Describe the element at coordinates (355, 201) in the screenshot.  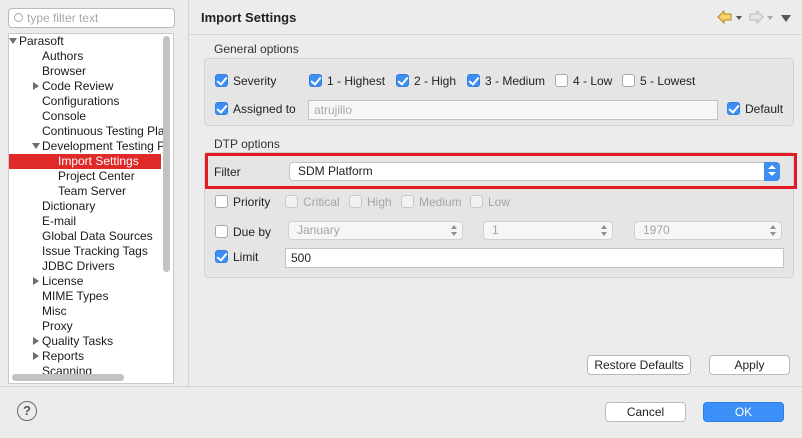
I see `priority-high-checkbox` at that location.